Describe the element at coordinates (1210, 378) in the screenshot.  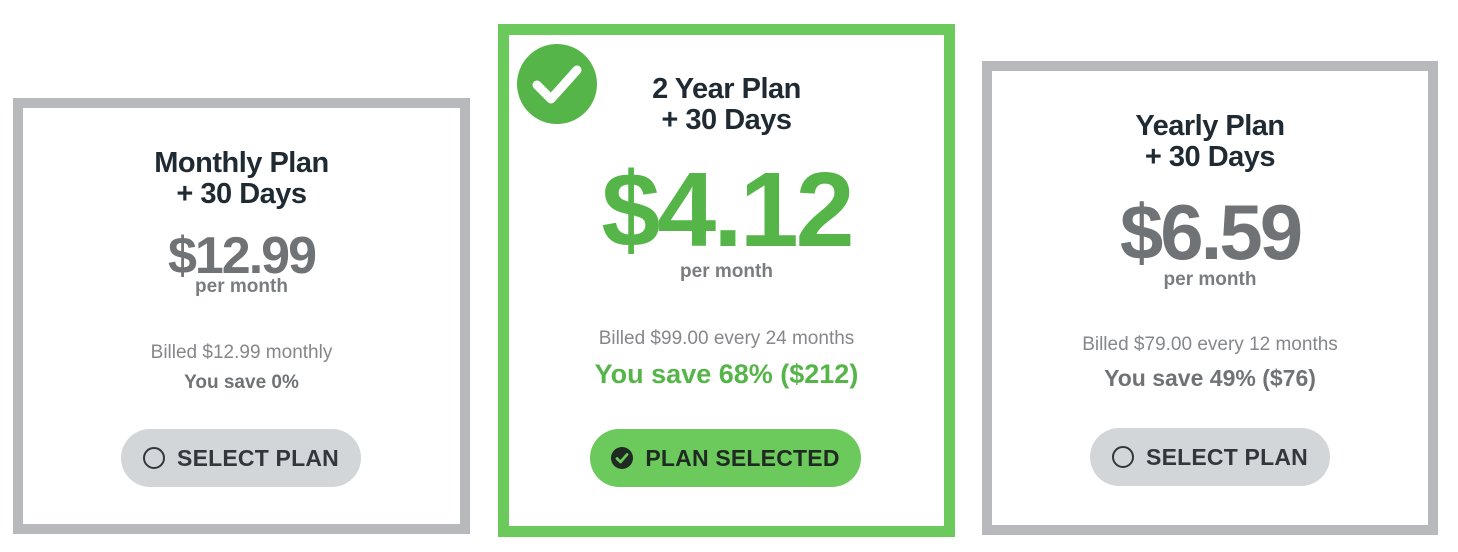
I see `savings-text: You save 49% ($76)` at that location.